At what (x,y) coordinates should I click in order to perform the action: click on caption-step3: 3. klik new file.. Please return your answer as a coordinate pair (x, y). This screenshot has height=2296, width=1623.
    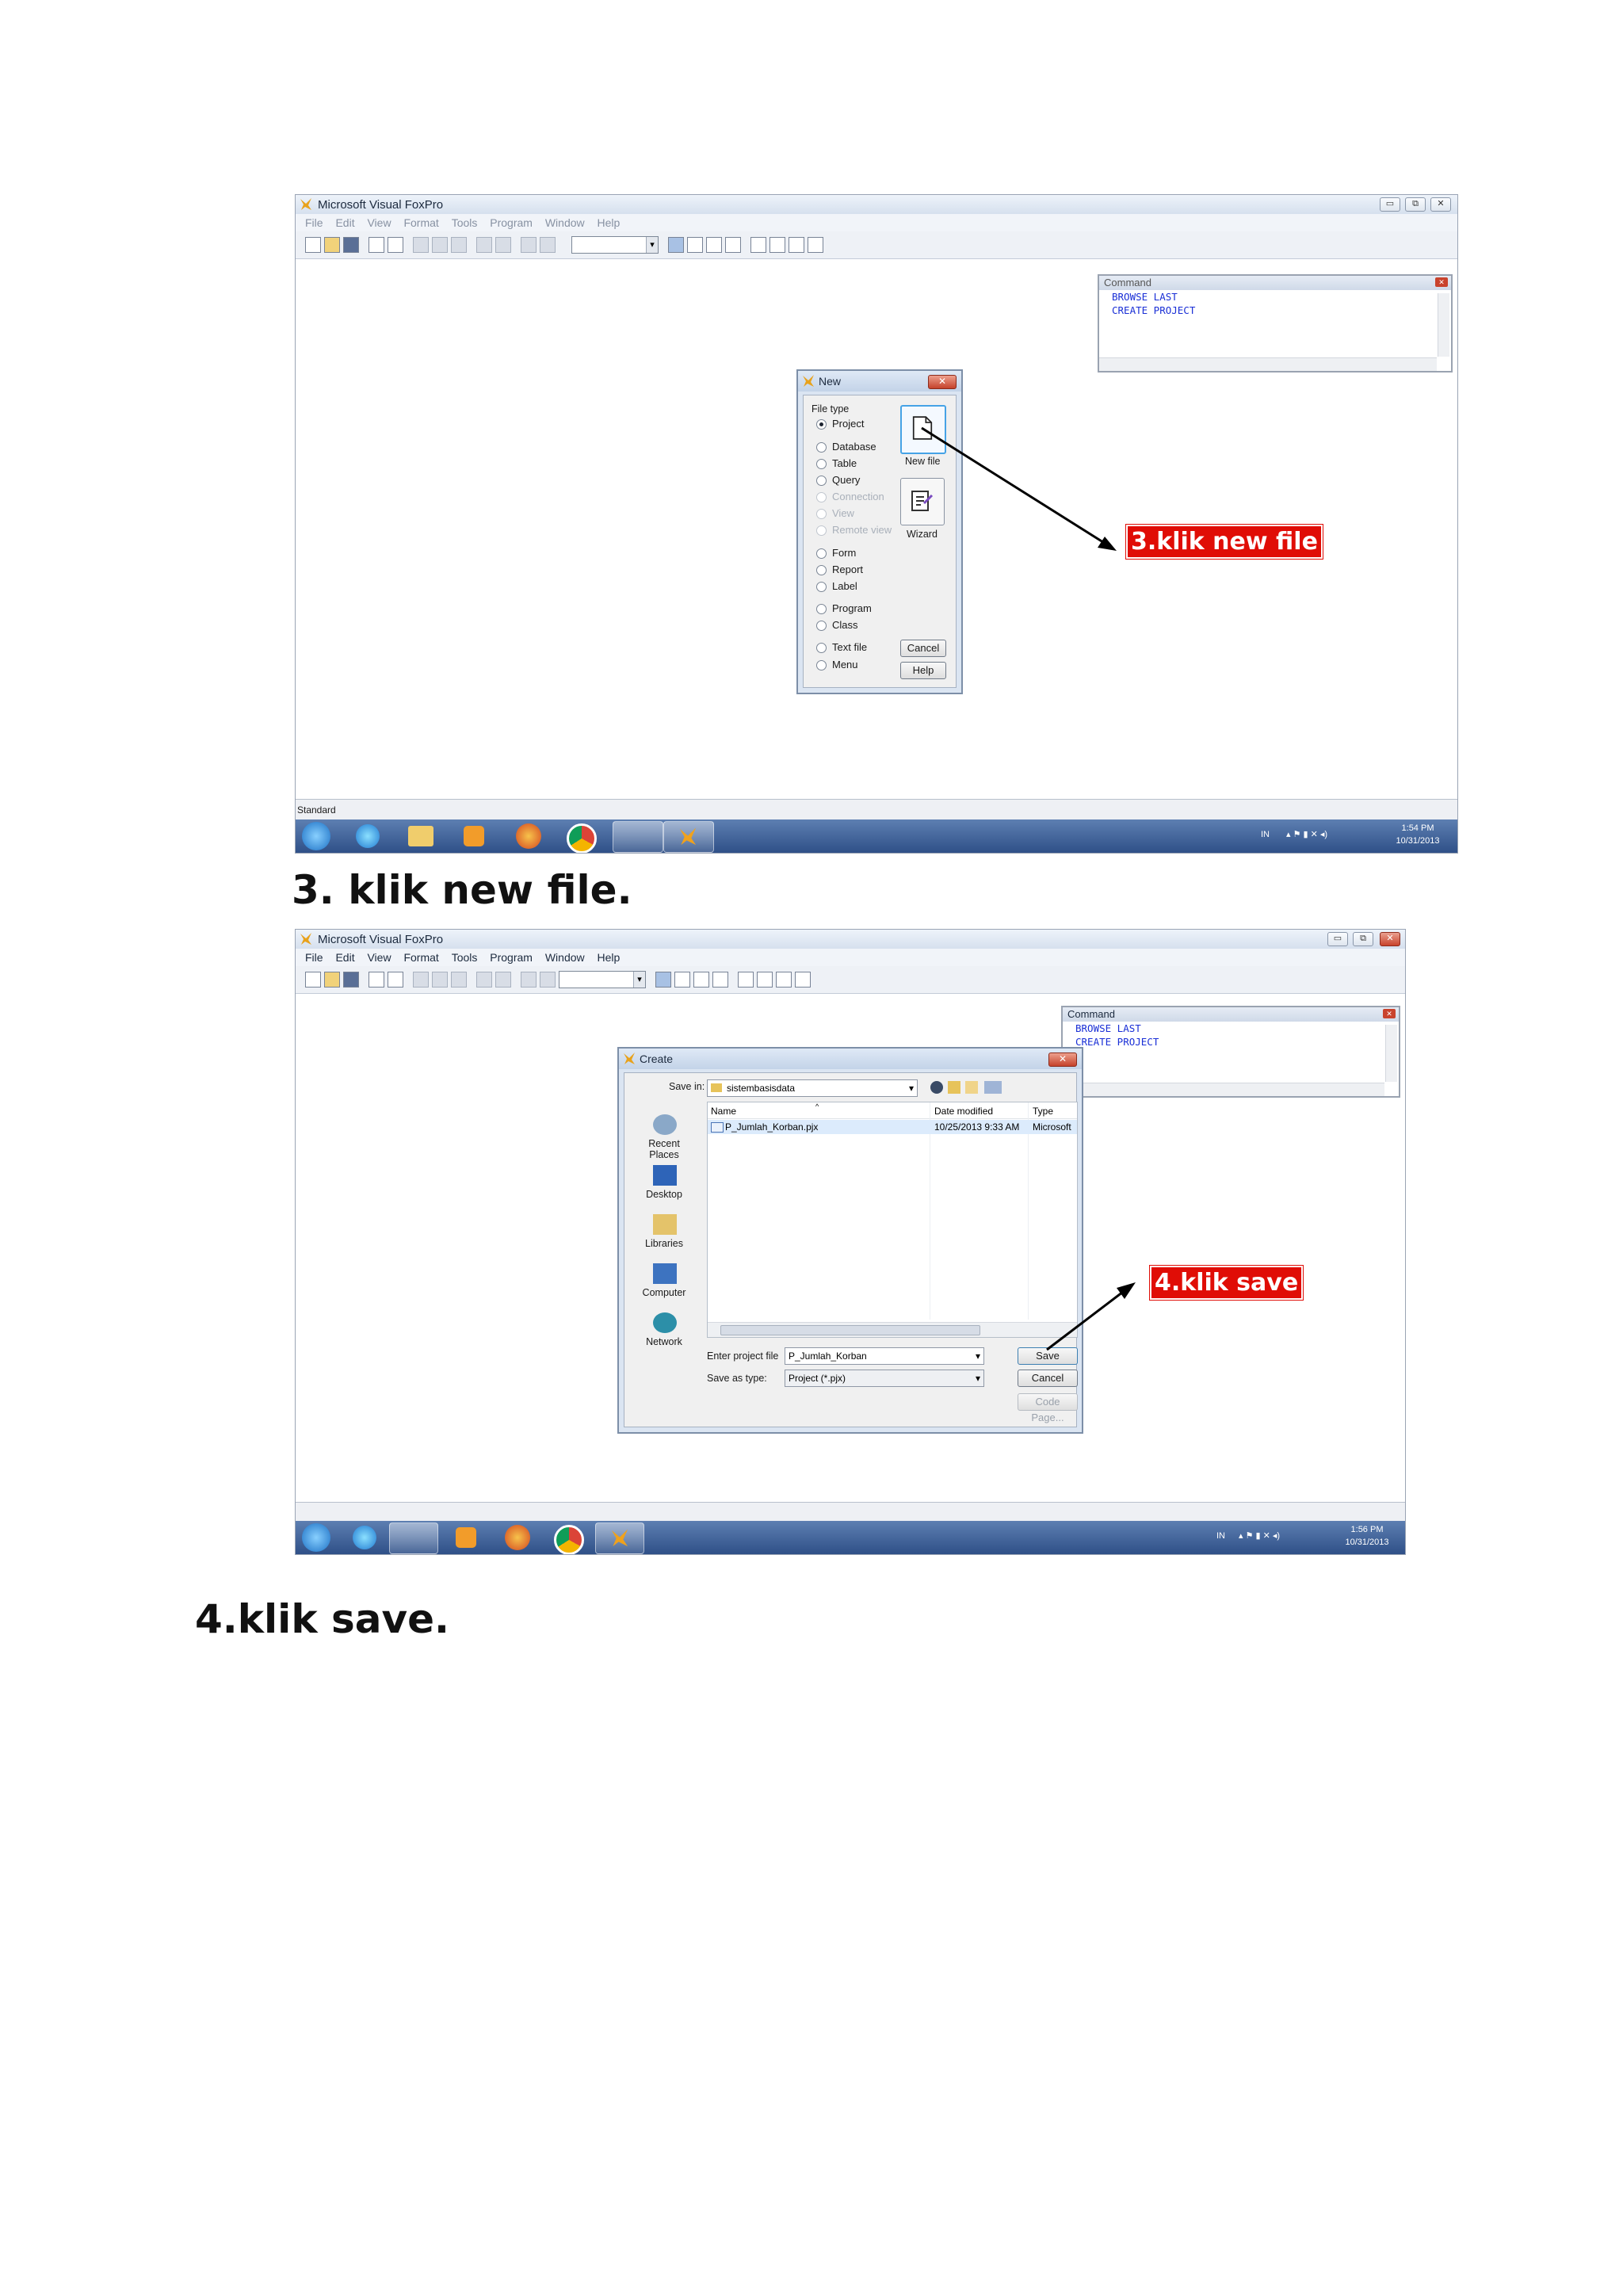
    Looking at the image, I should click on (462, 890).